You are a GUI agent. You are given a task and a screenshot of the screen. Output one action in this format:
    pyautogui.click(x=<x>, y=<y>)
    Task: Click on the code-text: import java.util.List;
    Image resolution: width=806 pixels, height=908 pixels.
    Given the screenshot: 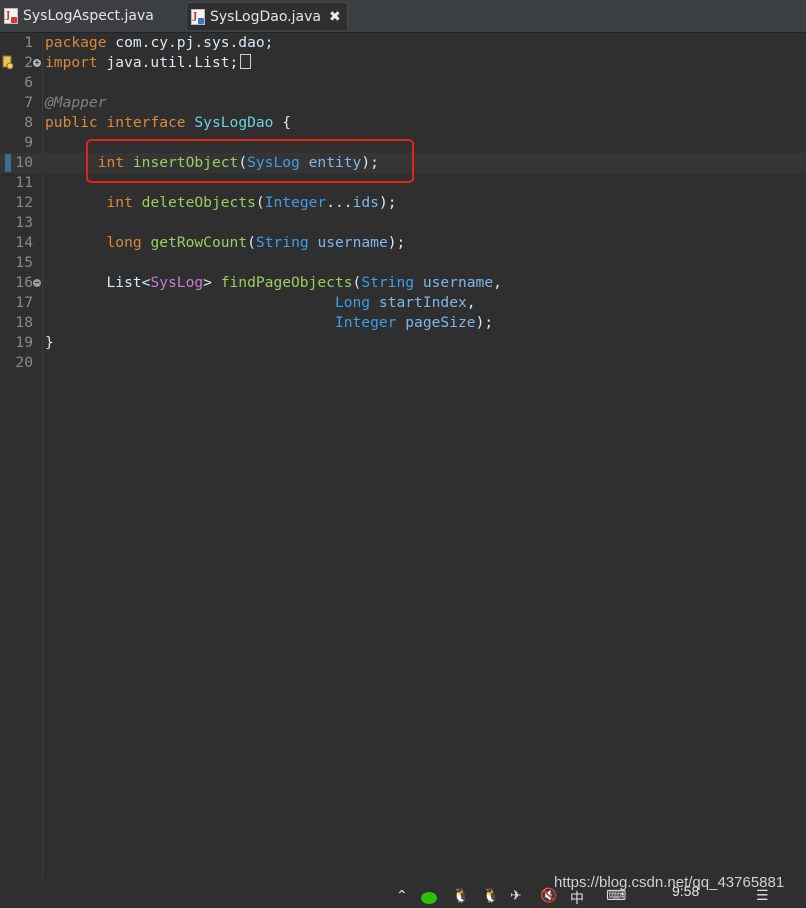 What is the action you would take?
    pyautogui.click(x=148, y=63)
    